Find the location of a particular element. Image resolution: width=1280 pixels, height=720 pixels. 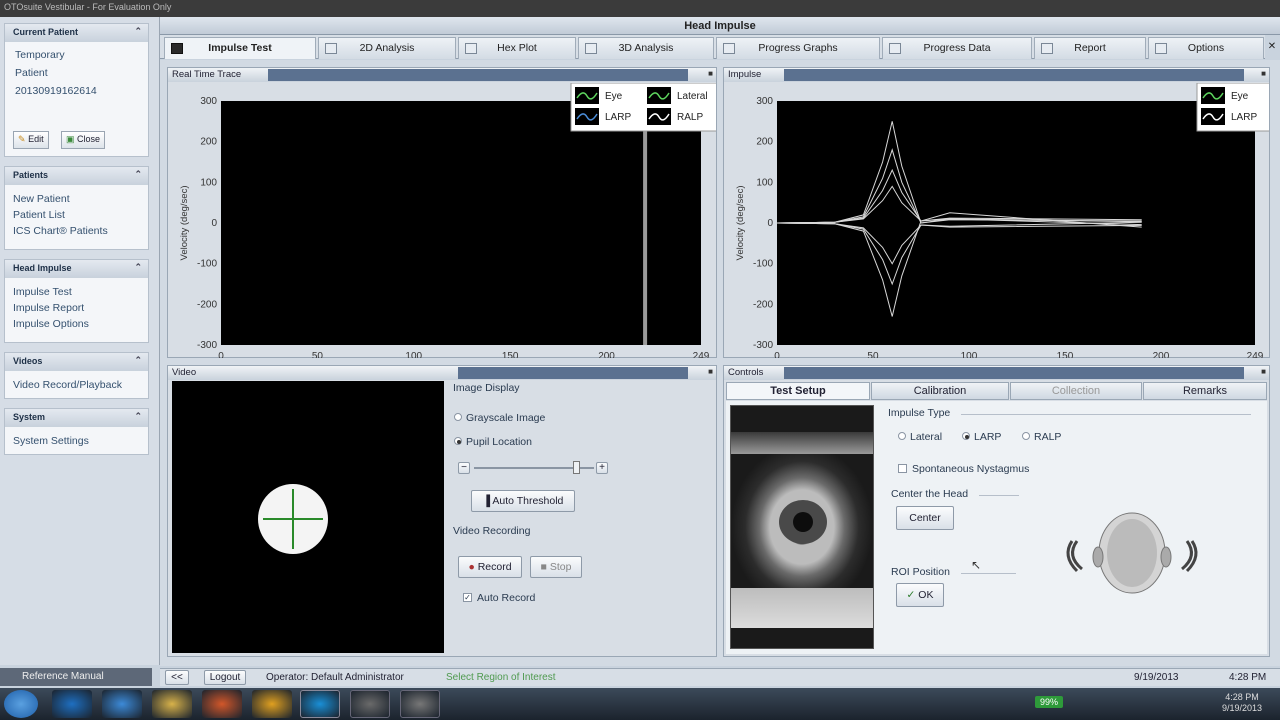

tab-impulse-test: Impulse Test is located at coordinates (240, 48).